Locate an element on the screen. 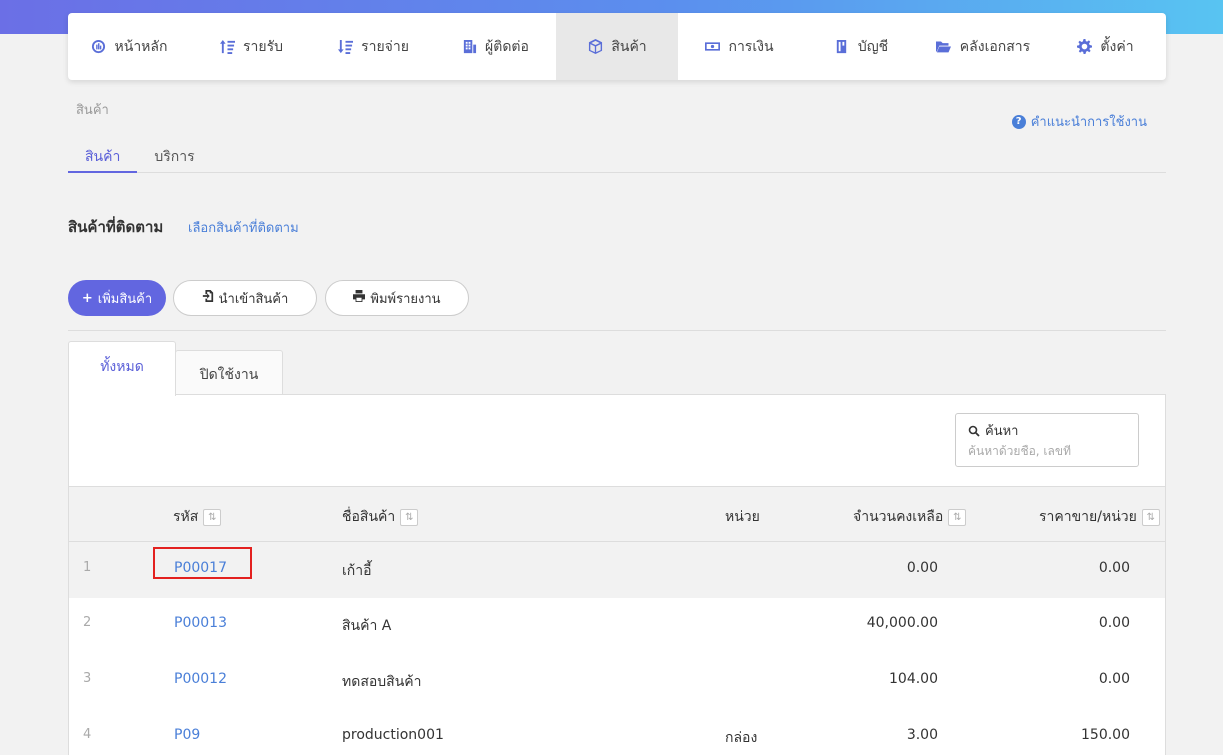 This screenshot has height=755, width=1223. row-number: 3 is located at coordinates (87, 678).